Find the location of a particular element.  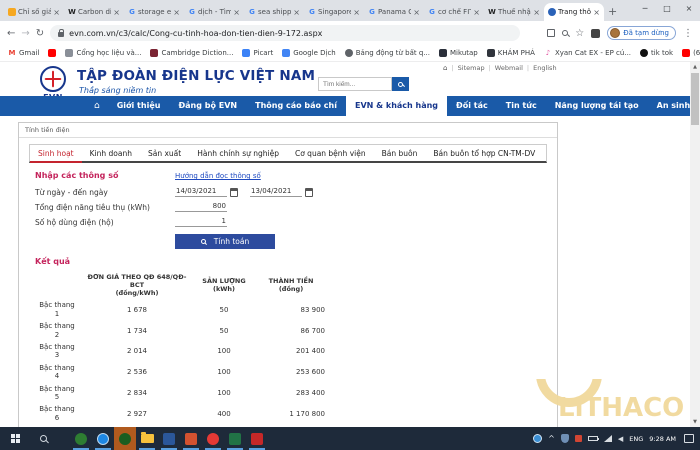

menu-icon: ⋮ is located at coordinates (688, 33).